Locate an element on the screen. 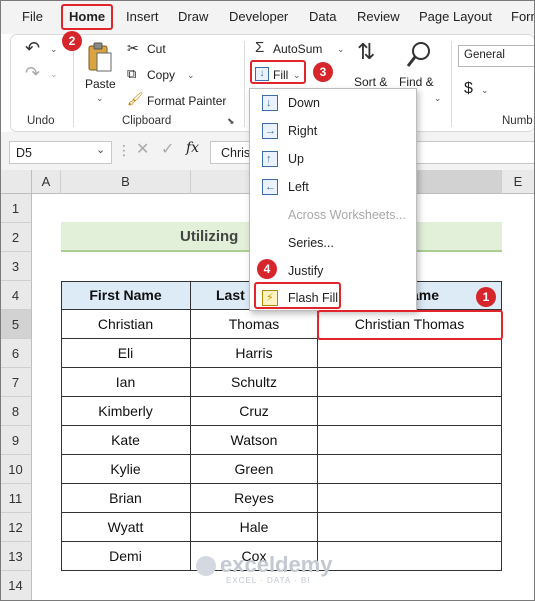 The height and width of the screenshot is (601, 535). name-box: D5 ⌄ is located at coordinates (60, 152).